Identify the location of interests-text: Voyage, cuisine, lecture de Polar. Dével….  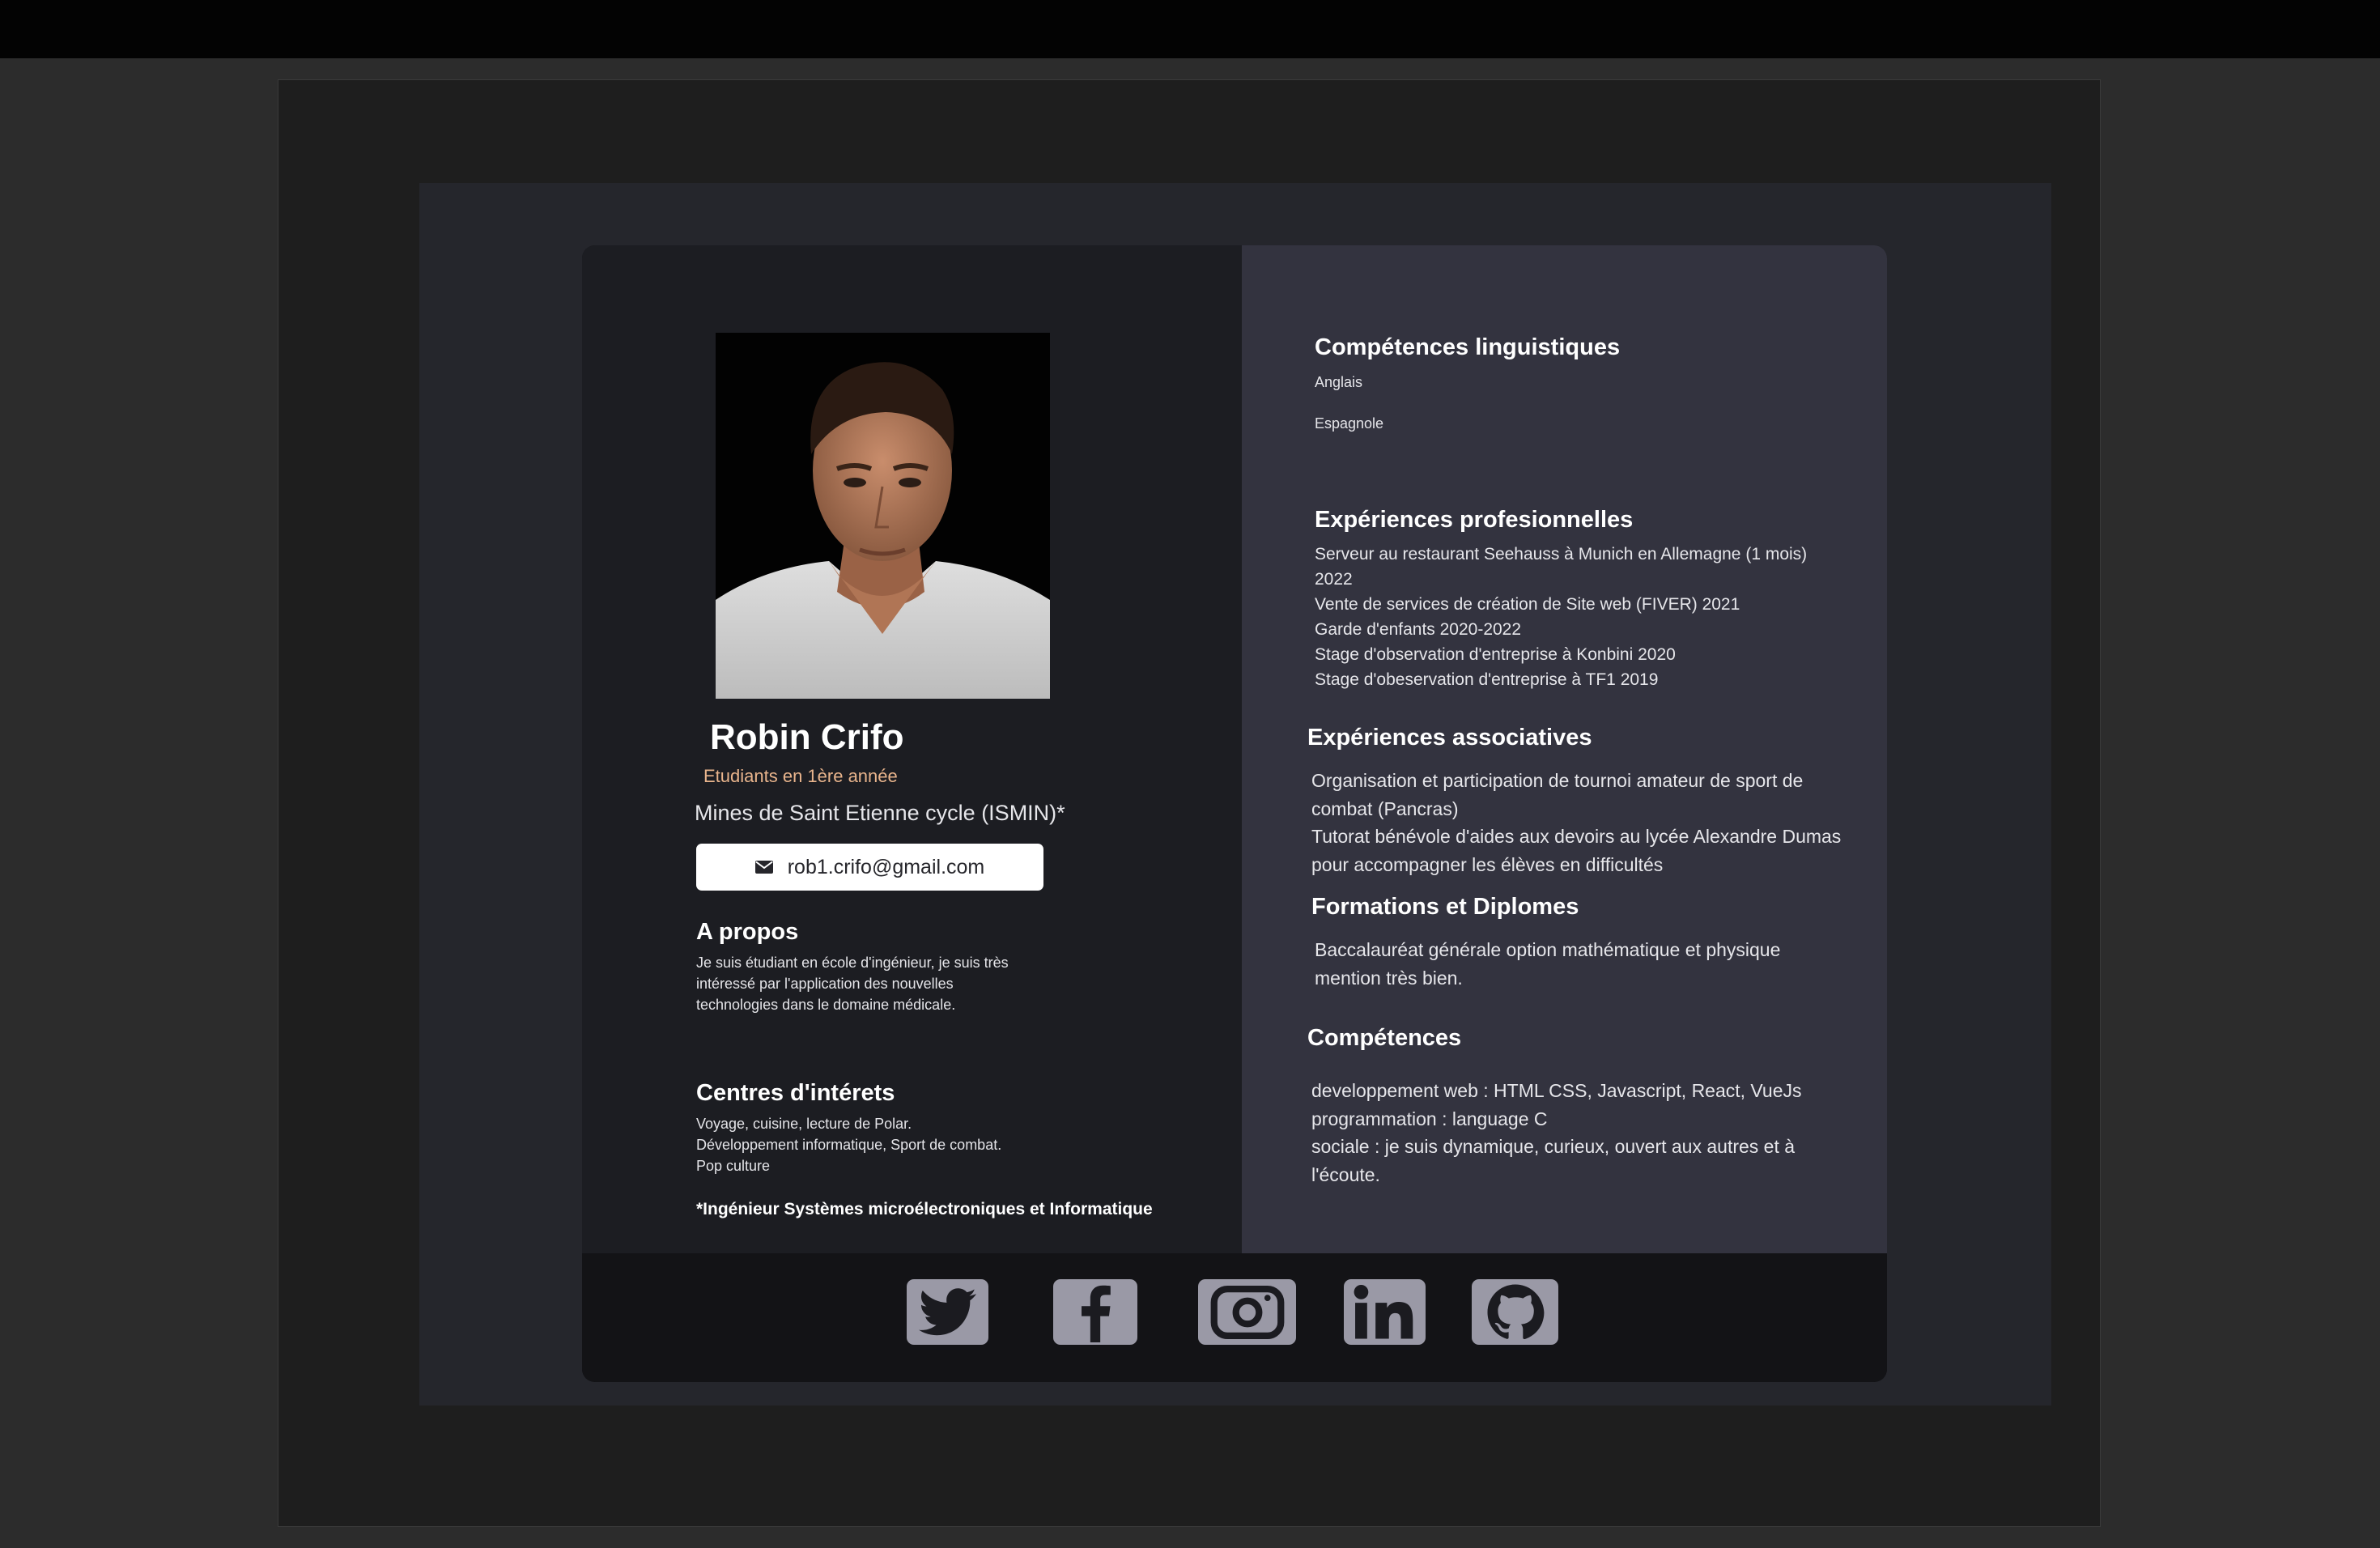
(849, 1144).